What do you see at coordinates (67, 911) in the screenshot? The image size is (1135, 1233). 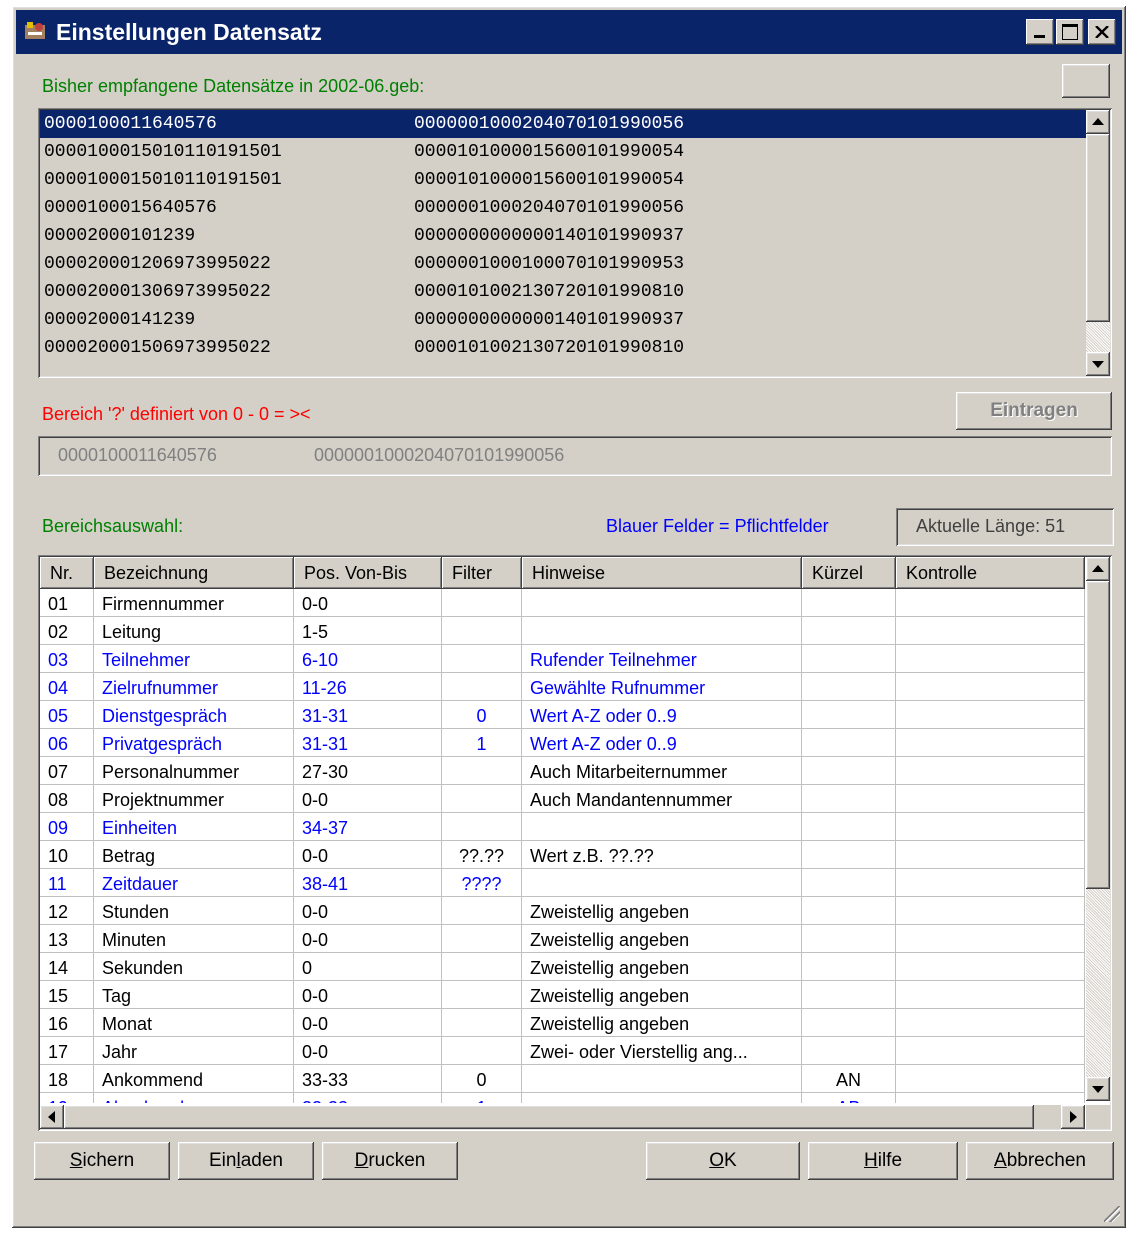 I see `cell-nr: 12` at bounding box center [67, 911].